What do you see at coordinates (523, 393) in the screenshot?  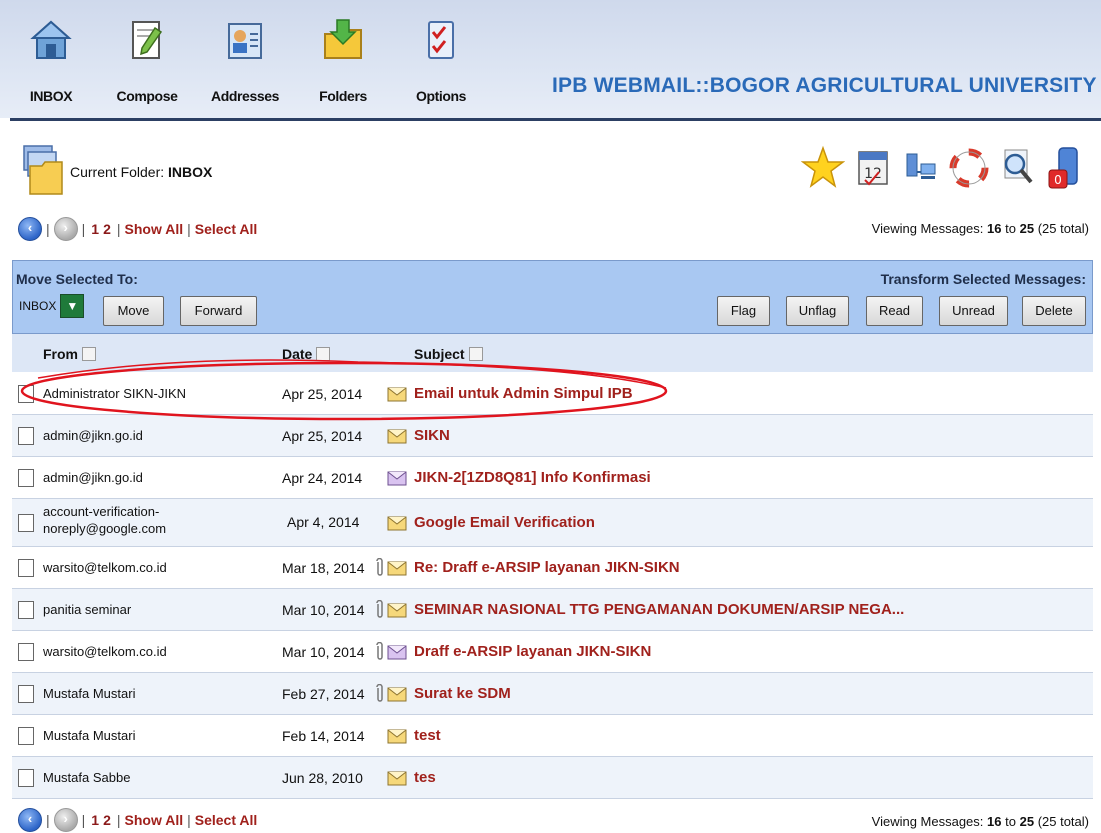 I see `message-subject-link: Email untuk Admin Simpul IPB` at bounding box center [523, 393].